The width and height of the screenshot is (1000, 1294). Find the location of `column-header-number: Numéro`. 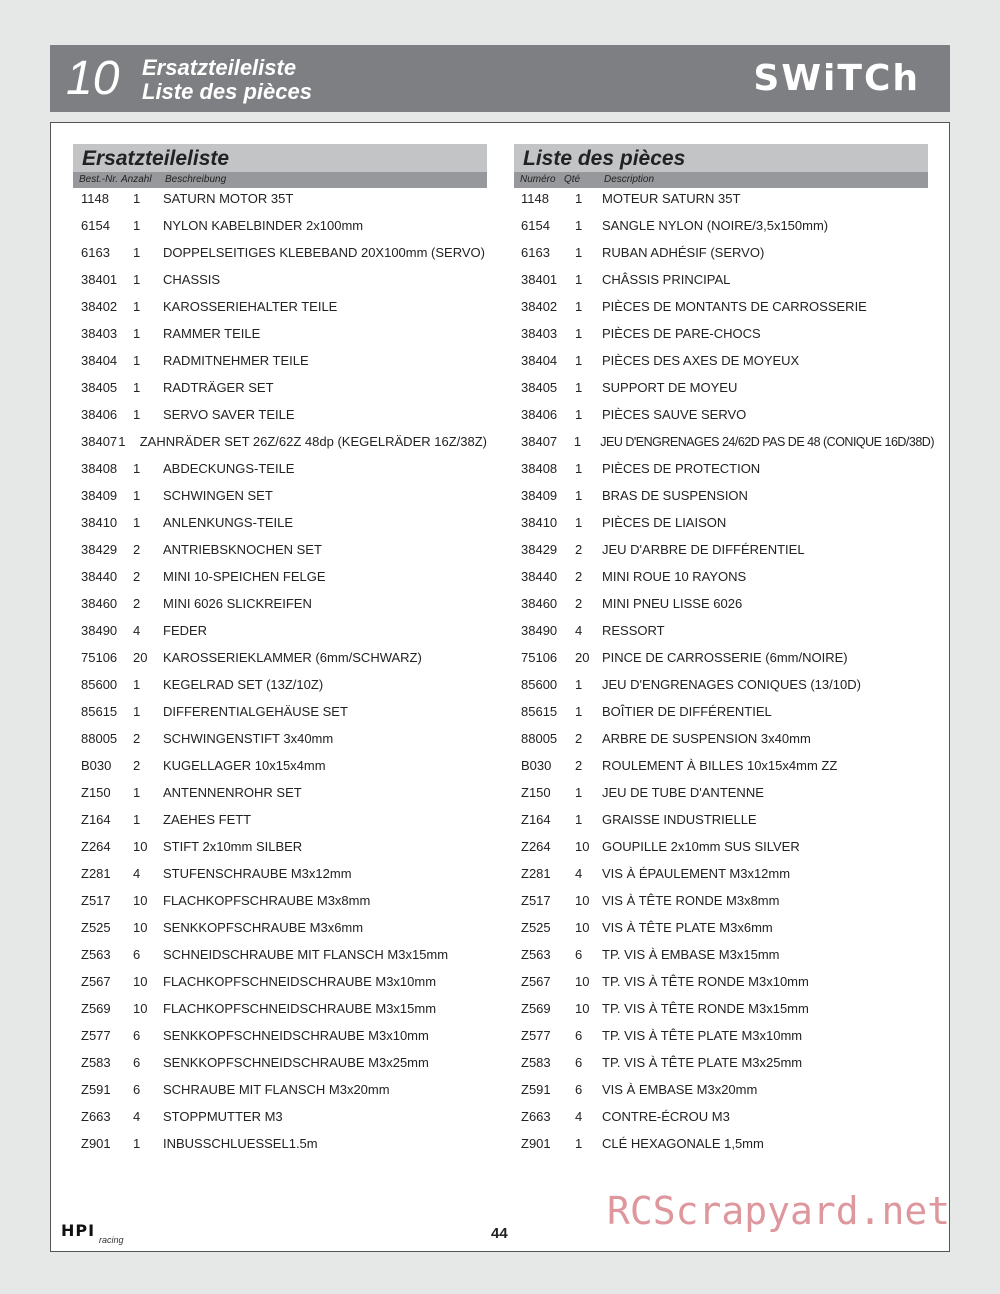

column-header-number: Numéro is located at coordinates (538, 179).